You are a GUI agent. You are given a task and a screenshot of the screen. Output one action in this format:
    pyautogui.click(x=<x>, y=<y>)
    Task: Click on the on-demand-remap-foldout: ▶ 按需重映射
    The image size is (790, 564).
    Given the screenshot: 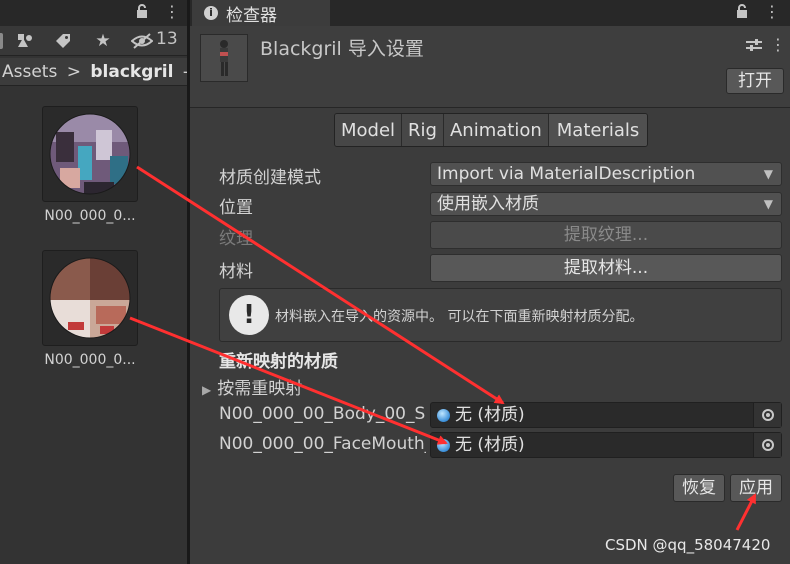 What is the action you would take?
    pyautogui.click(x=252, y=386)
    